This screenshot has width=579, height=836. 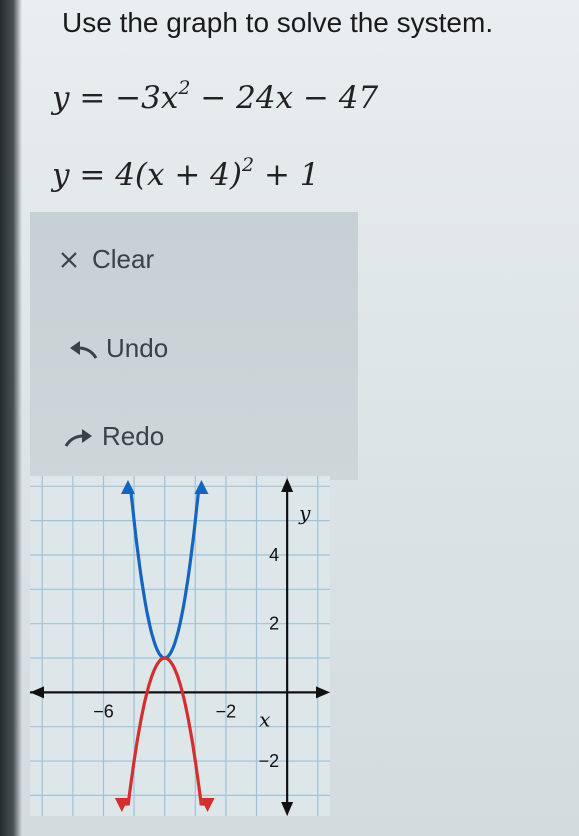 I want to click on redo-label: Redo, so click(x=133, y=436).